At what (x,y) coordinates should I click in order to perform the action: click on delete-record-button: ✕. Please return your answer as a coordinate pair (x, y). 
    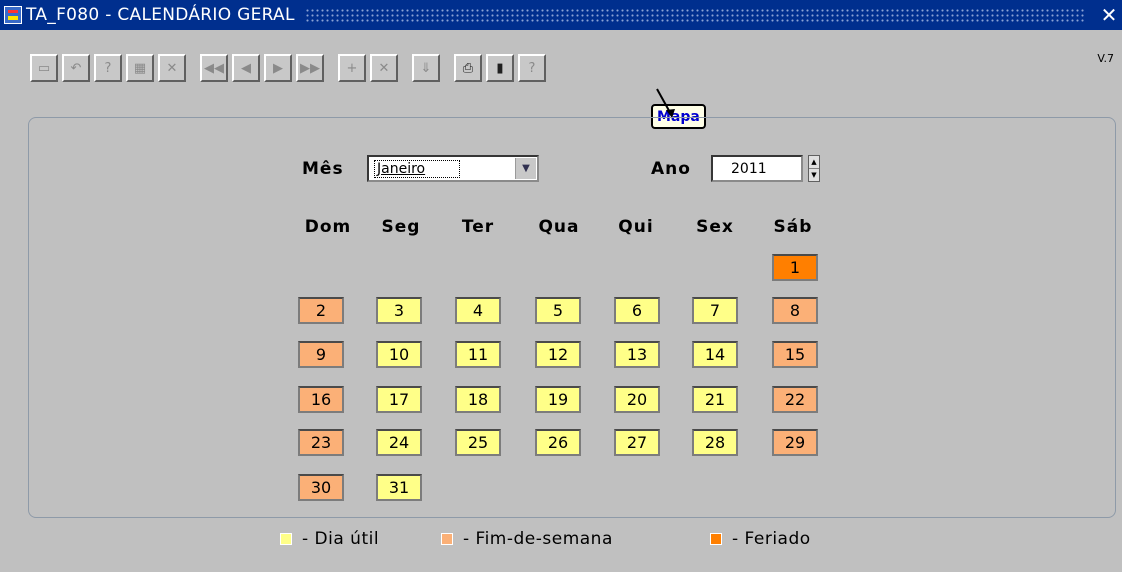
    Looking at the image, I should click on (384, 68).